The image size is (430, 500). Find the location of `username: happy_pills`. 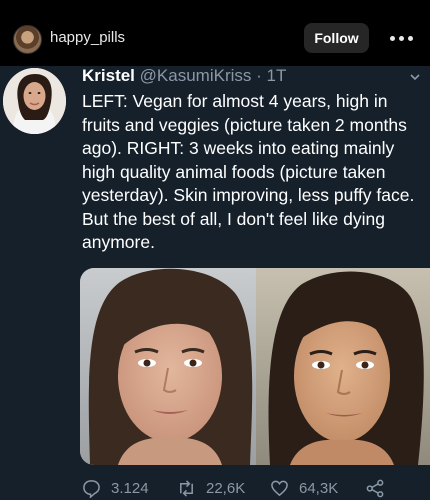

username: happy_pills is located at coordinates (87, 37).